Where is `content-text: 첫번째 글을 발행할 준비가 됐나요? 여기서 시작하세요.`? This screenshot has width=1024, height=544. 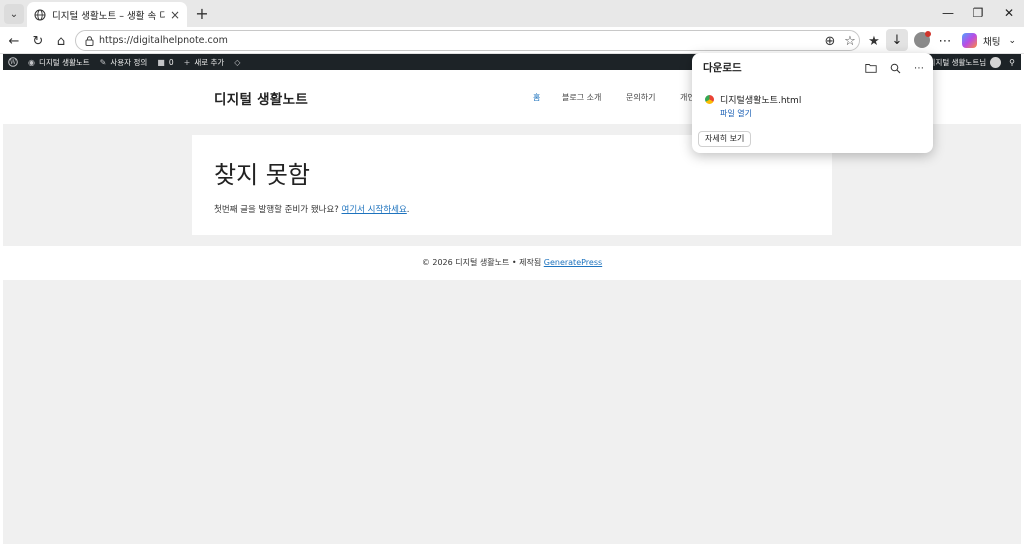
content-text: 첫번째 글을 발행할 준비가 됐나요? 여기서 시작하세요. is located at coordinates (312, 210).